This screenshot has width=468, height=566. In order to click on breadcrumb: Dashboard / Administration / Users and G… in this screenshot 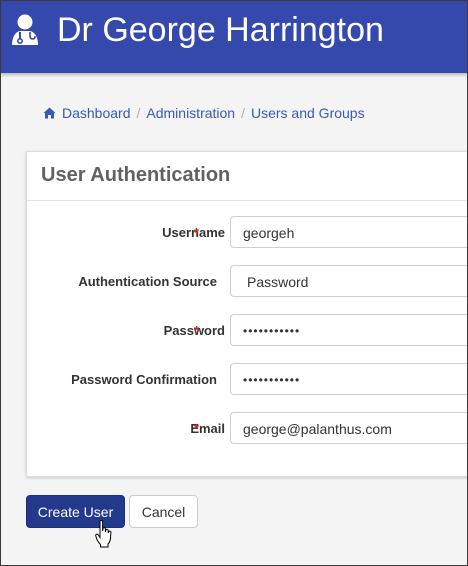, I will do `click(204, 113)`.